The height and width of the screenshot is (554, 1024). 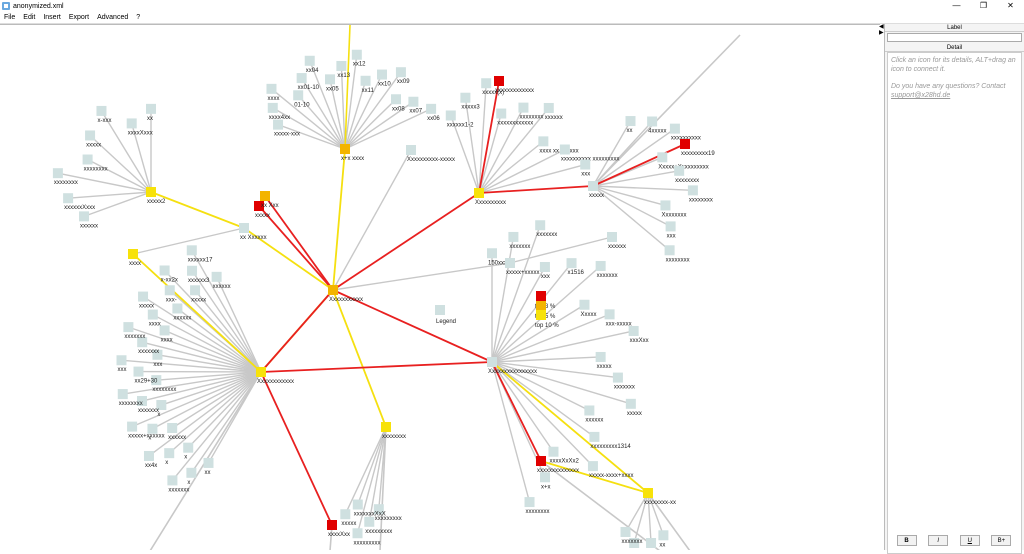 I want to click on node-hub, so click(x=333, y=290).